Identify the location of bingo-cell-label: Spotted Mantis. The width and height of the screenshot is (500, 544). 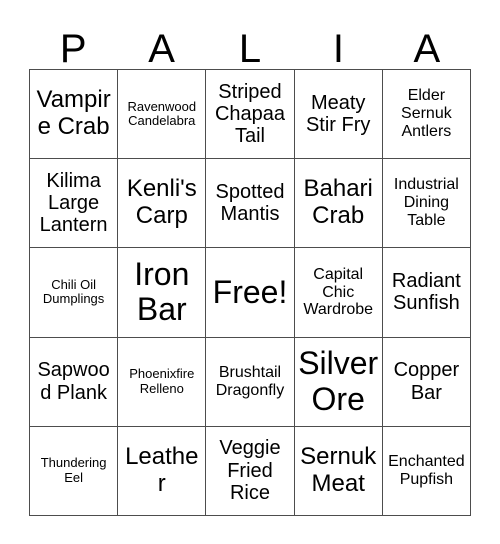
(250, 203).